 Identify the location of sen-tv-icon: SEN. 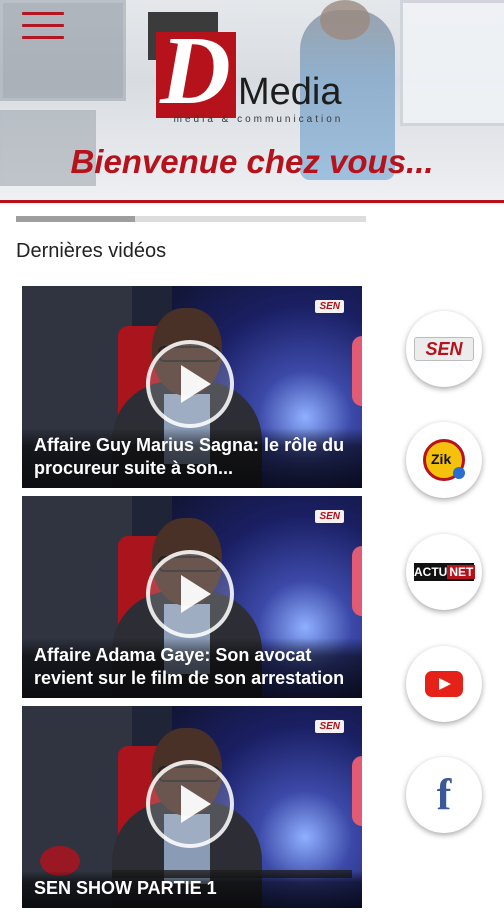
(444, 349).